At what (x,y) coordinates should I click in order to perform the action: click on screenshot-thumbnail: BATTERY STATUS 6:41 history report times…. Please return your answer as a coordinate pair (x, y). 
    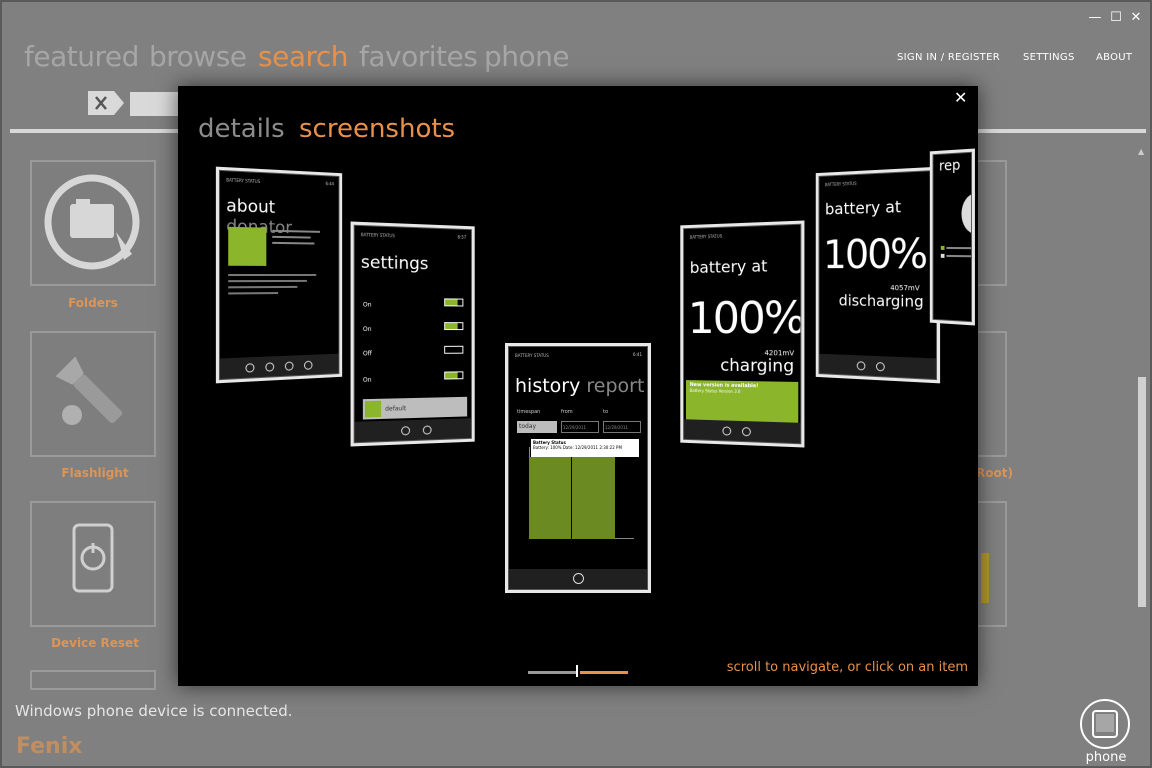
    Looking at the image, I should click on (578, 468).